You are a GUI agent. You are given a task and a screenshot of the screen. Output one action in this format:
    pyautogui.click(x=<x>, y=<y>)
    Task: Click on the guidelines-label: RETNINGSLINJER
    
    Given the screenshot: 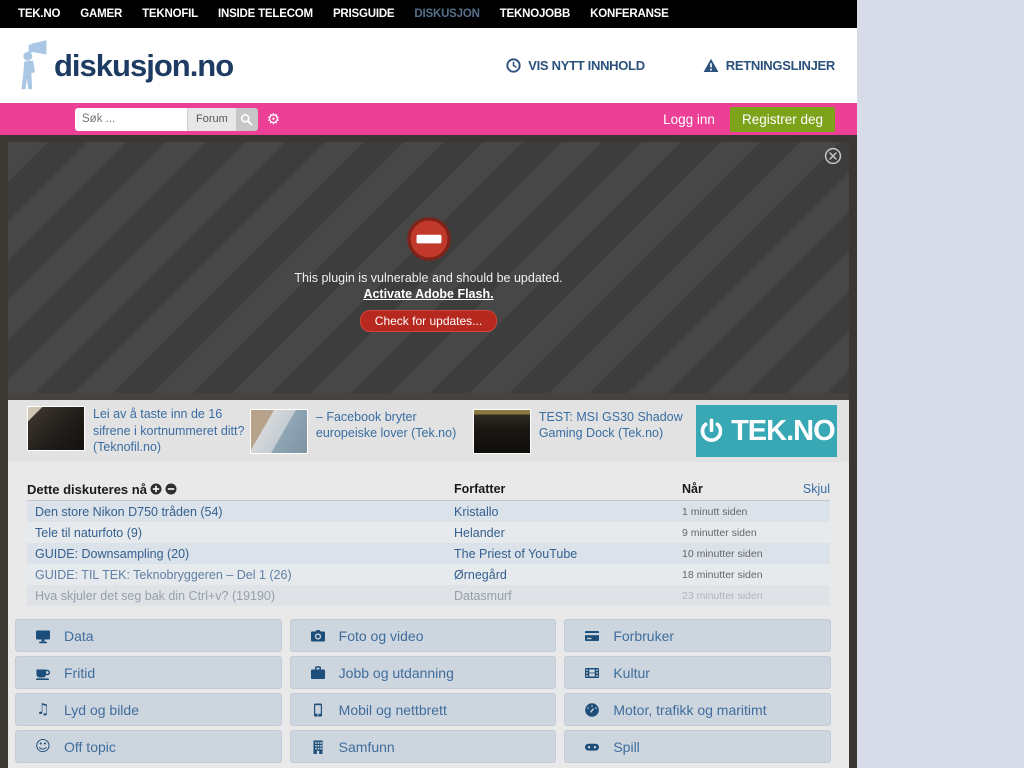 What is the action you would take?
    pyautogui.click(x=780, y=65)
    